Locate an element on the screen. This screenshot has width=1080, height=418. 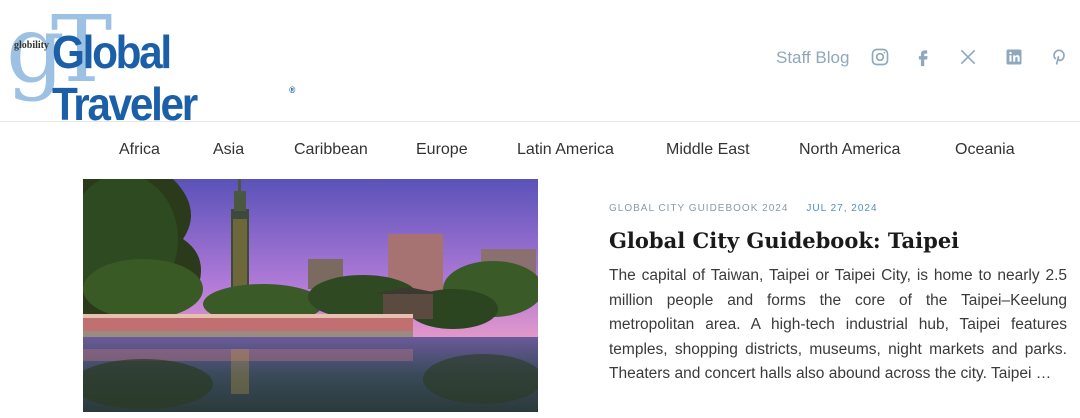
article-title-link: Global City Guidebook: Taipei is located at coordinates (784, 240).